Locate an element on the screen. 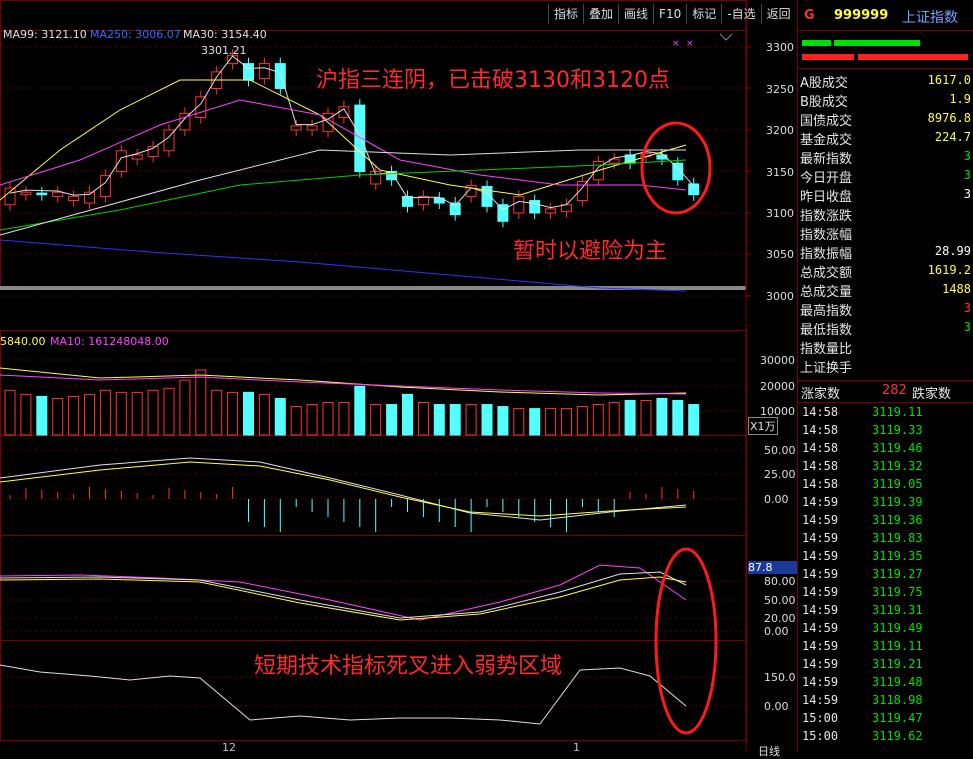  tick-price: 3119.36 is located at coordinates (897, 520).